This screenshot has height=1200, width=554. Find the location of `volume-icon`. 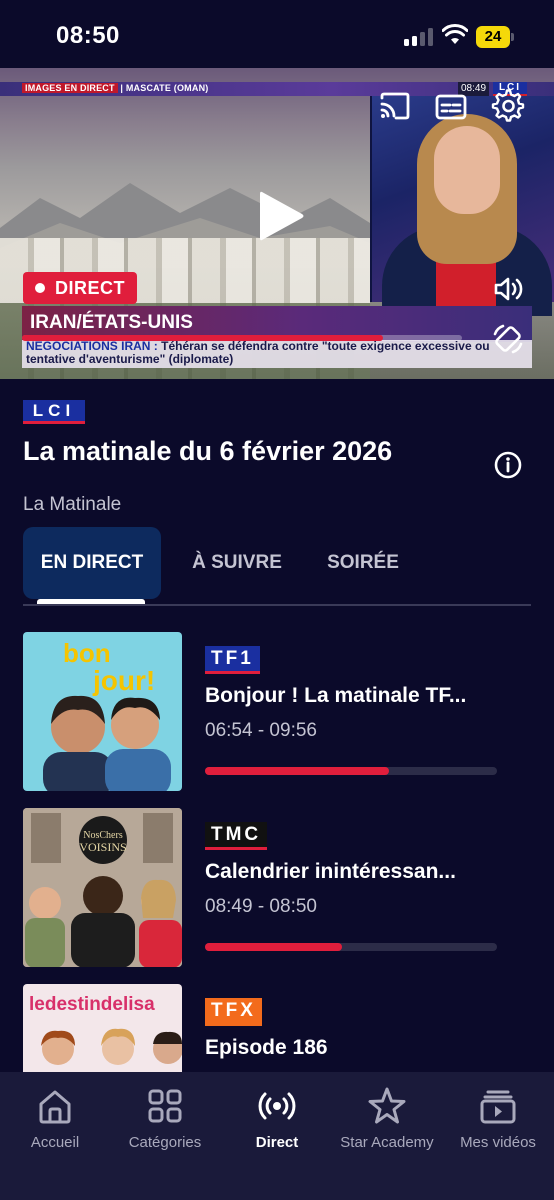

volume-icon is located at coordinates (508, 289).